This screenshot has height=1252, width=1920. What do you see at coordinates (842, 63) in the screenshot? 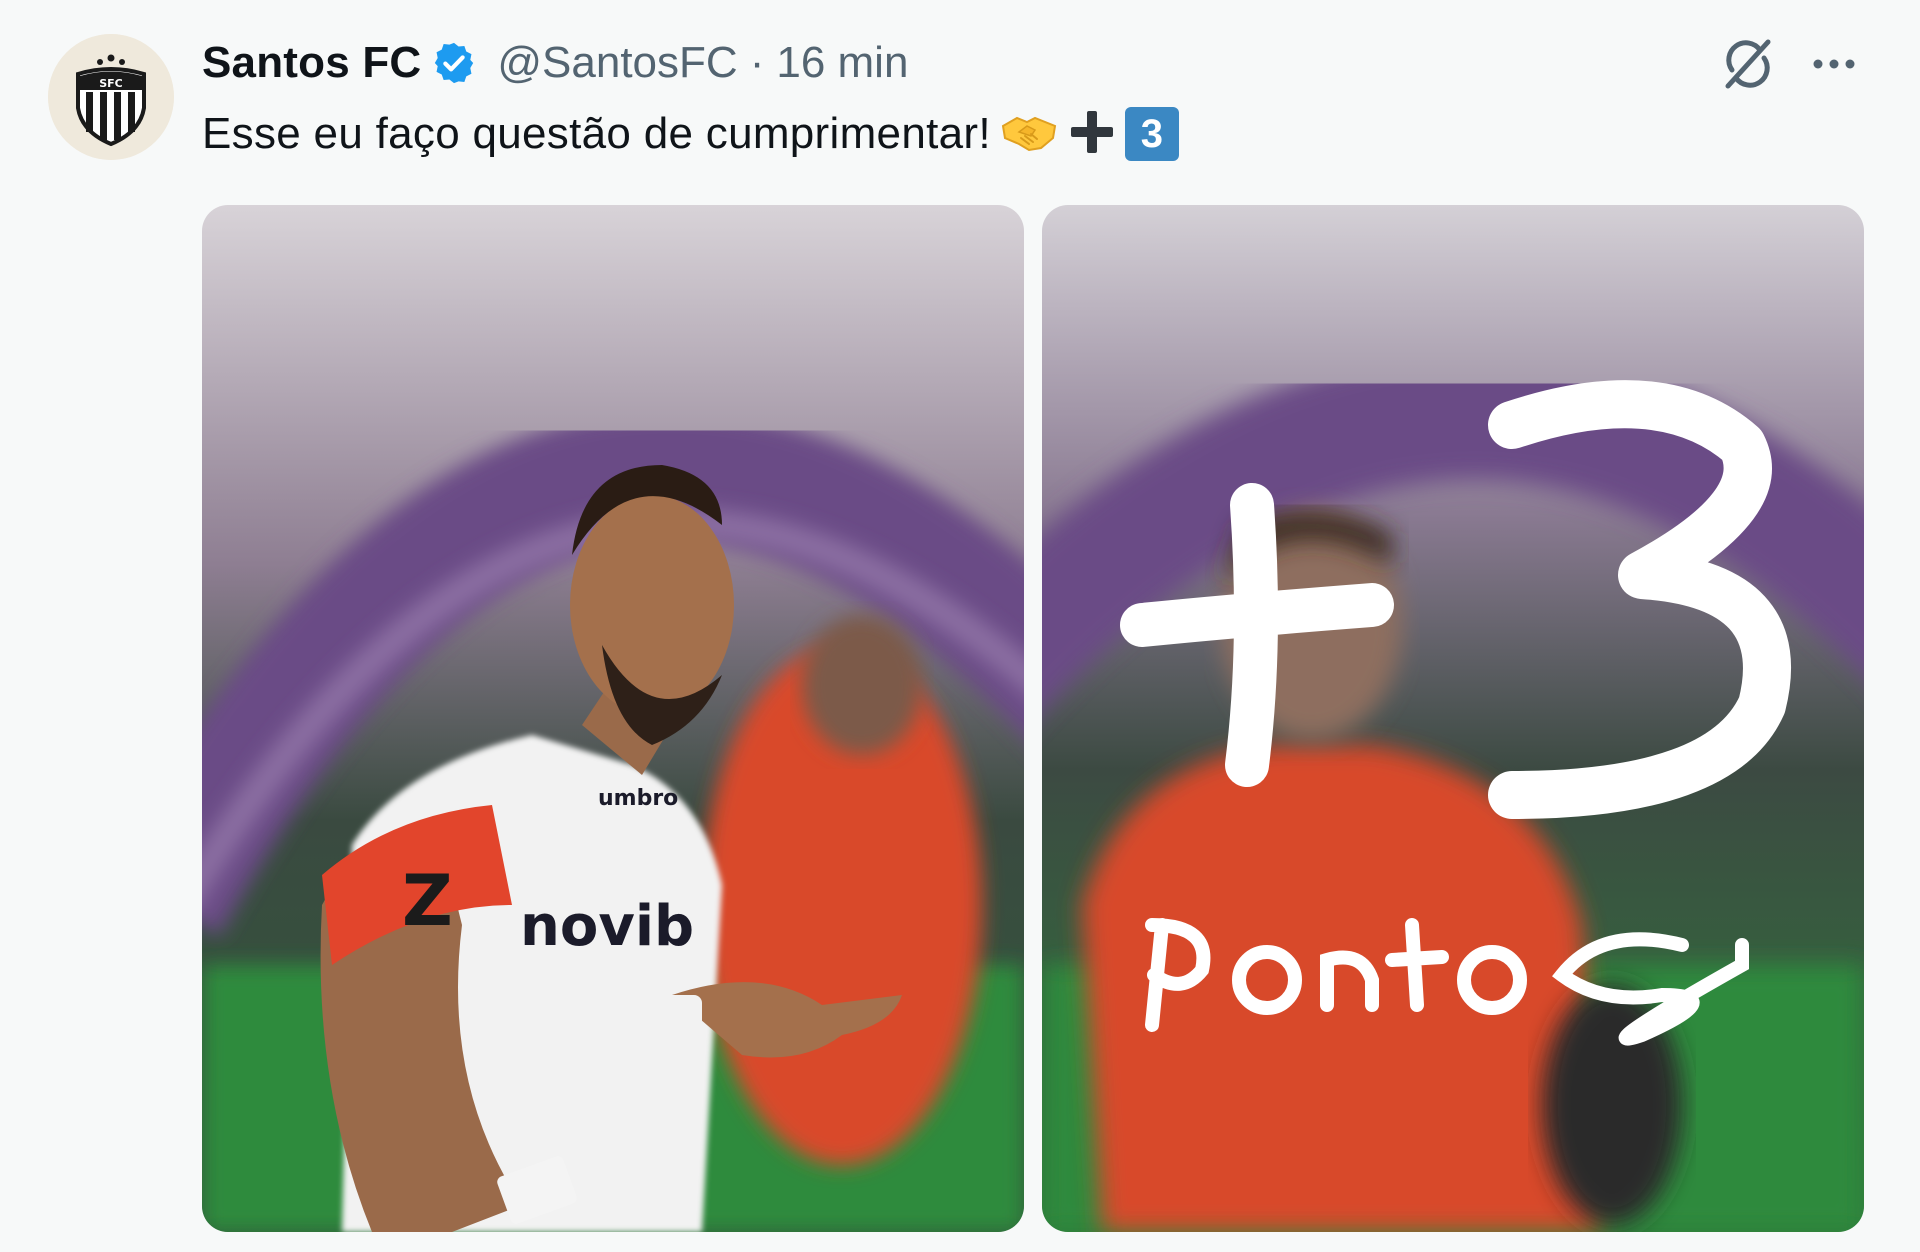
I see `timestamp: 16 min` at bounding box center [842, 63].